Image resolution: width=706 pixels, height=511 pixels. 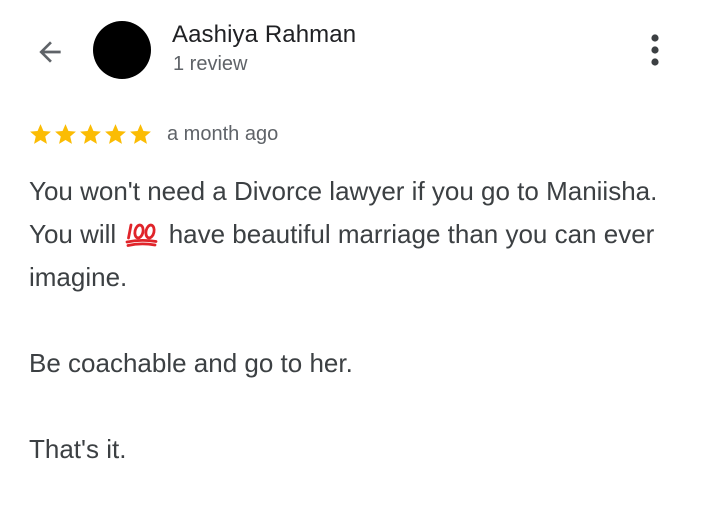 I want to click on review-paragraph-2: Be coachable and go to her., so click(x=191, y=363).